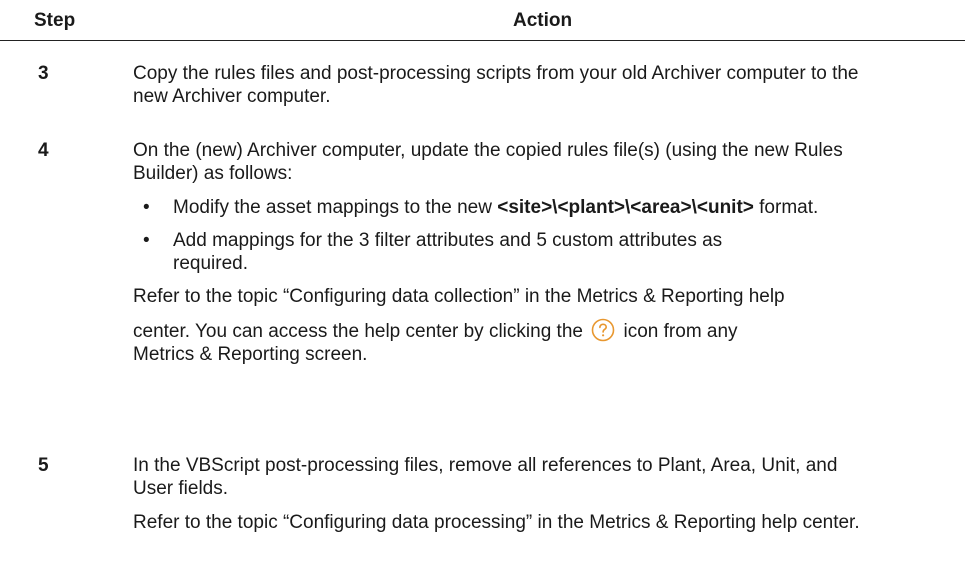 The image size is (965, 578). I want to click on step-number: 3, so click(43, 73).